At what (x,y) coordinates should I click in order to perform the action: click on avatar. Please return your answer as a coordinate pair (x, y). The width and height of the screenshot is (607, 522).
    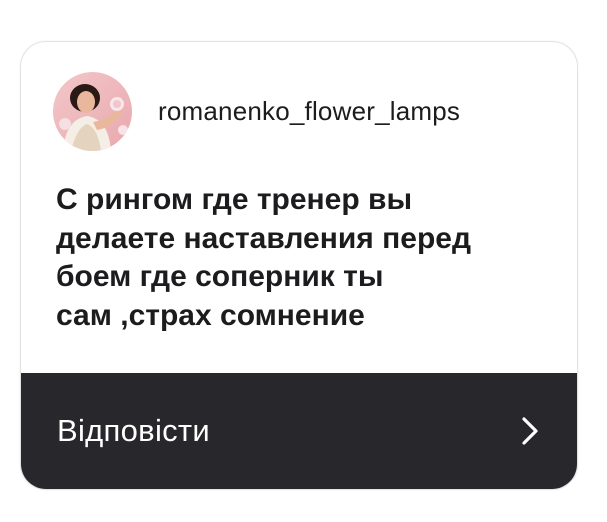
    Looking at the image, I should click on (92, 111).